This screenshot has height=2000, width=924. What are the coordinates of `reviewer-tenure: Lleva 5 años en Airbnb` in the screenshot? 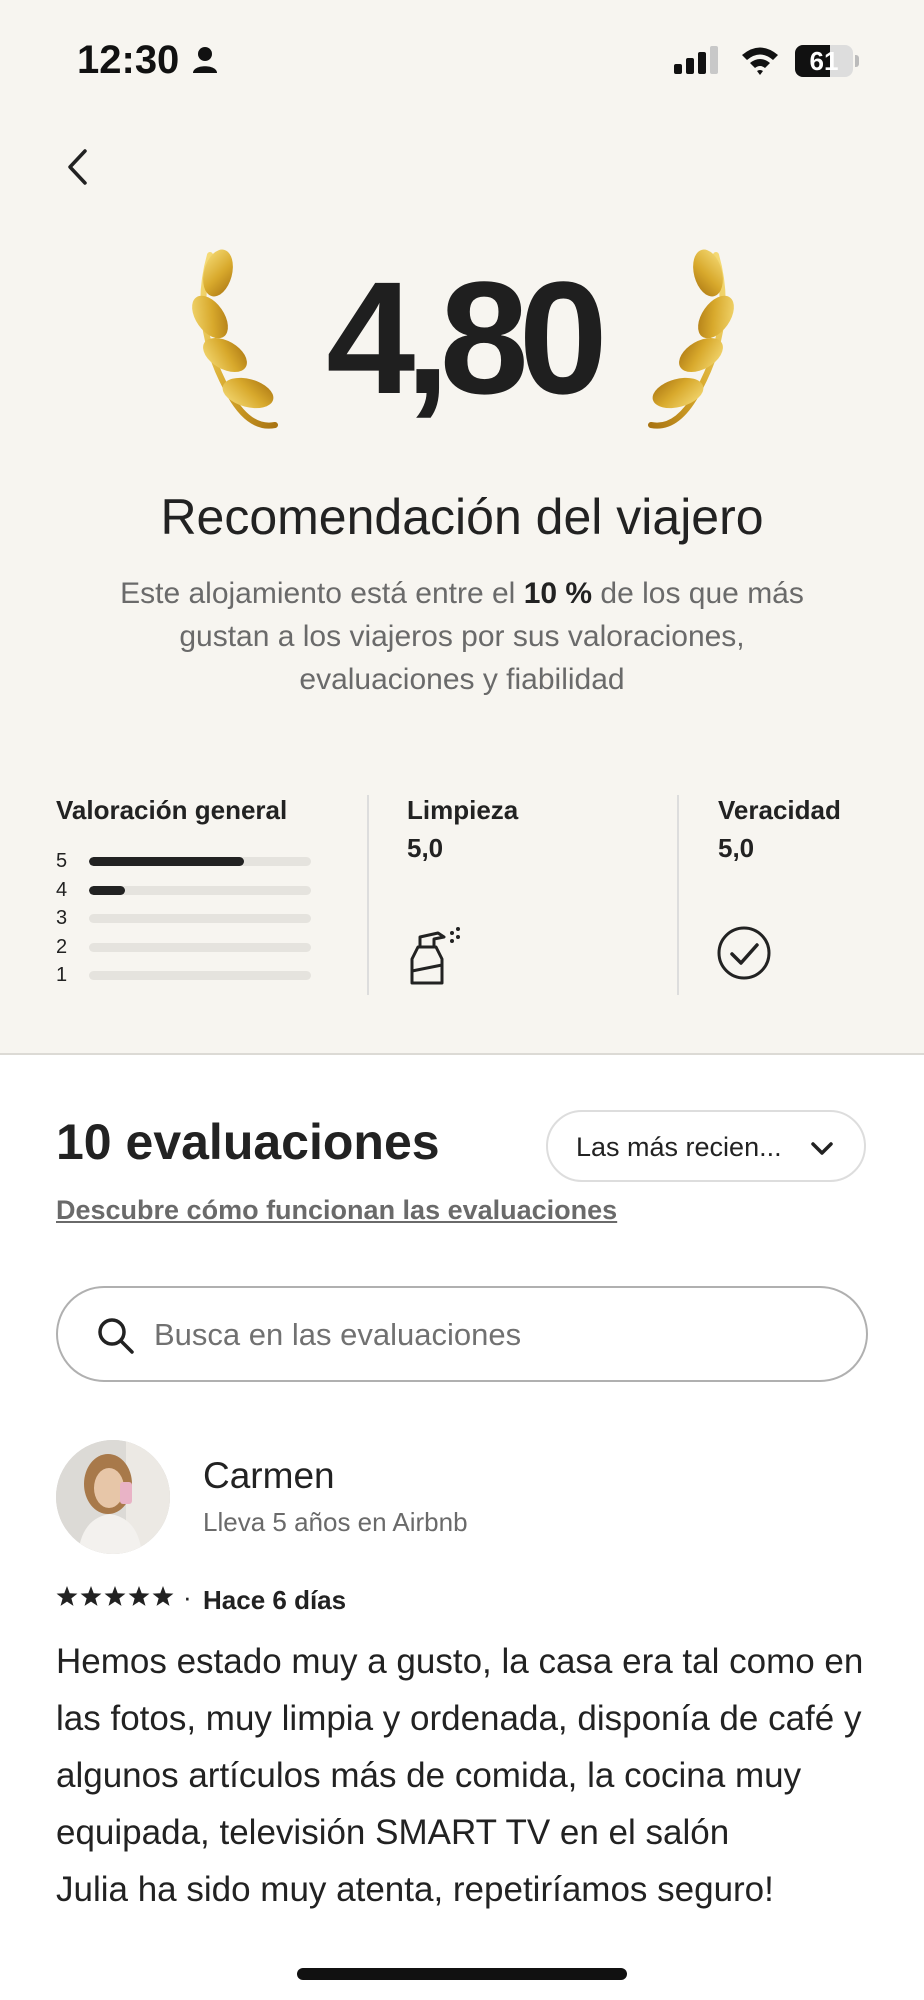 It's located at (335, 1522).